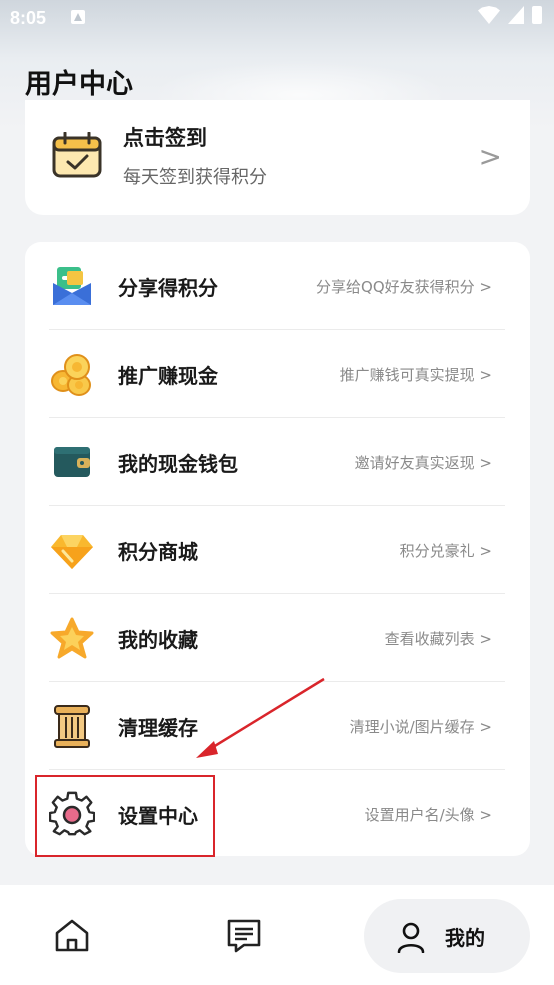  Describe the element at coordinates (277, 18) in the screenshot. I see `status-bar: 8:05` at that location.